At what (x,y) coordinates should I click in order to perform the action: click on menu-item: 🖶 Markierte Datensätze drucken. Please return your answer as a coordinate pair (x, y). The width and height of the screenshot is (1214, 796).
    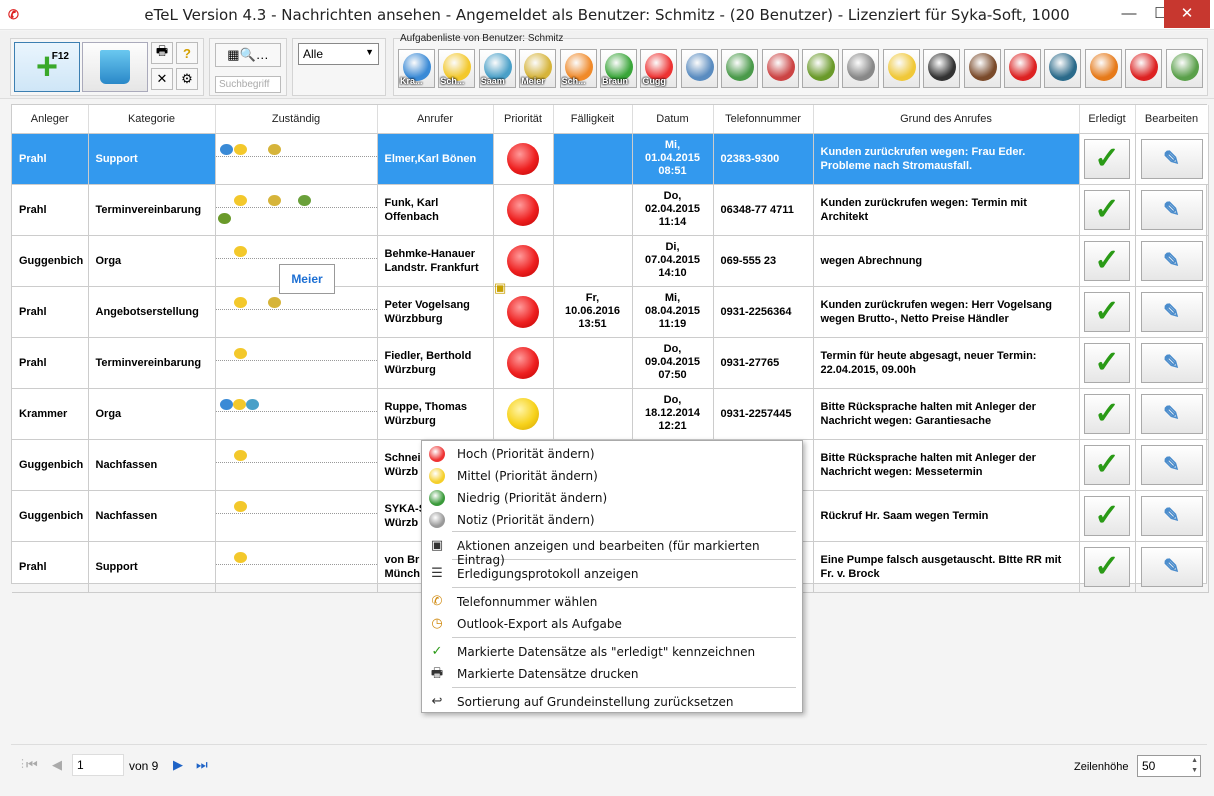
    Looking at the image, I should click on (612, 674).